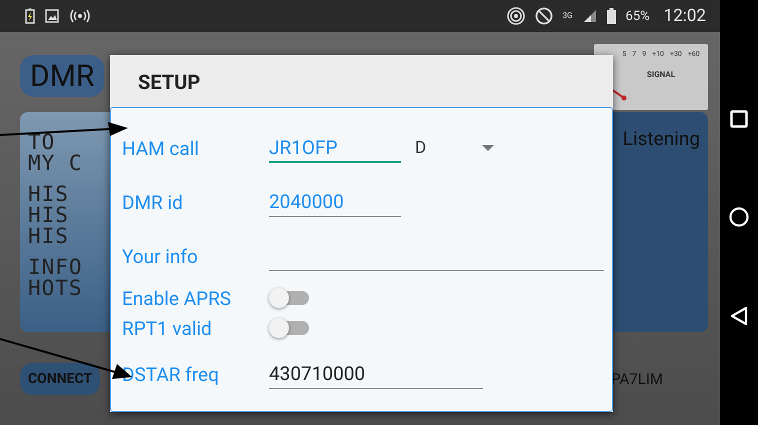 The height and width of the screenshot is (425, 758). What do you see at coordinates (515, 16) in the screenshot?
I see `hotspot-icon` at bounding box center [515, 16].